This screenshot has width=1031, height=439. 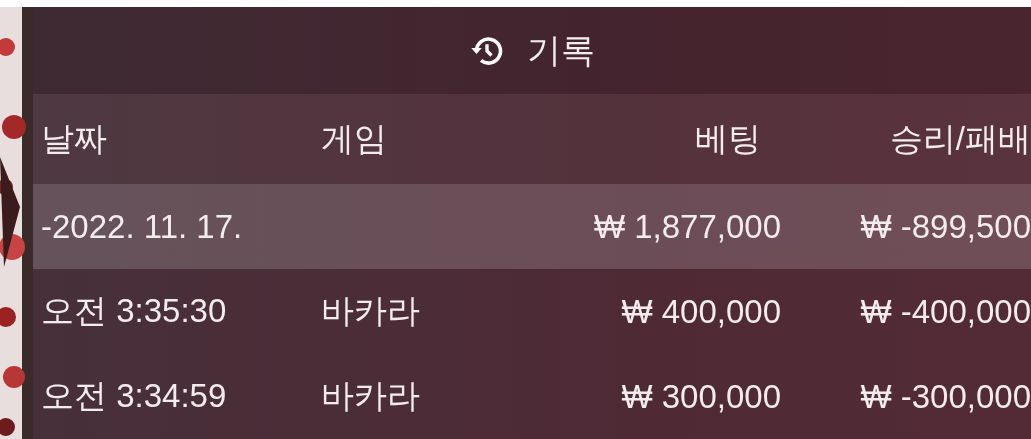 What do you see at coordinates (74, 138) in the screenshot?
I see `column-header: 날짜` at bounding box center [74, 138].